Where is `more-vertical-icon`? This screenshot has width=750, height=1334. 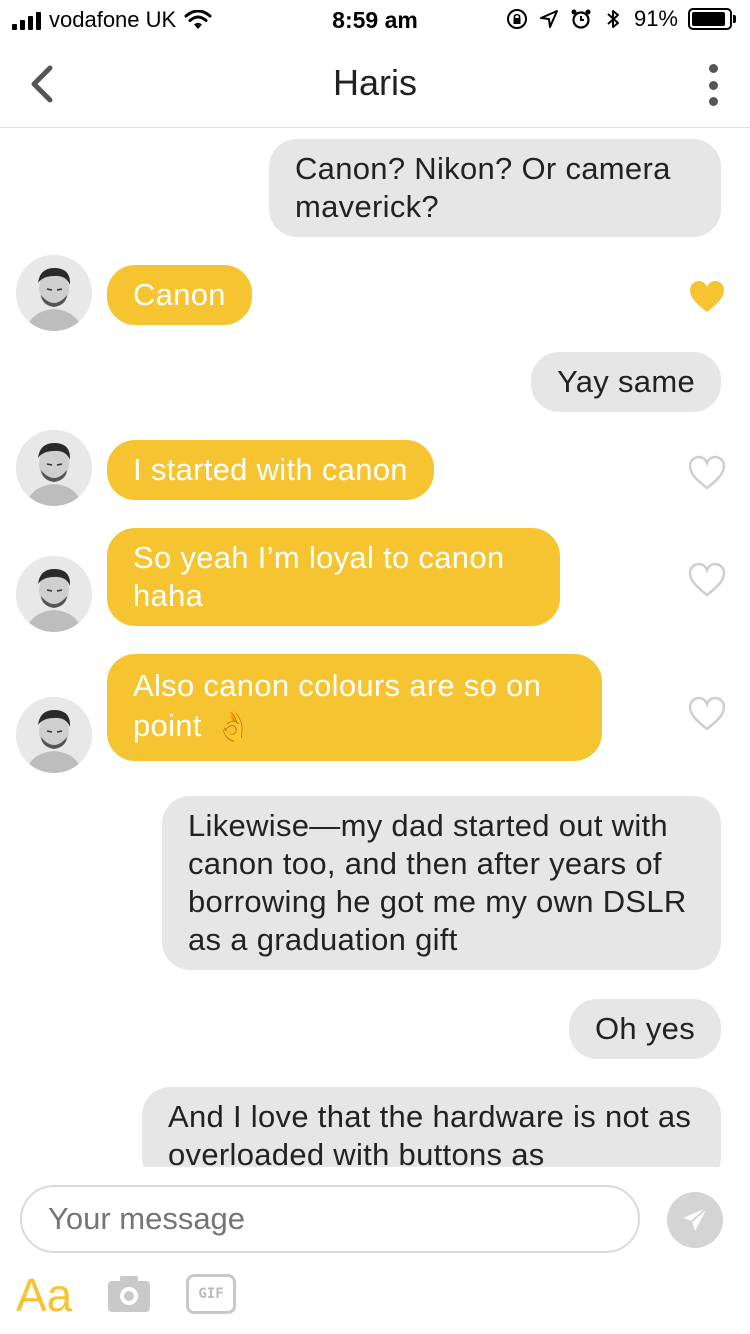
more-vertical-icon is located at coordinates (713, 68).